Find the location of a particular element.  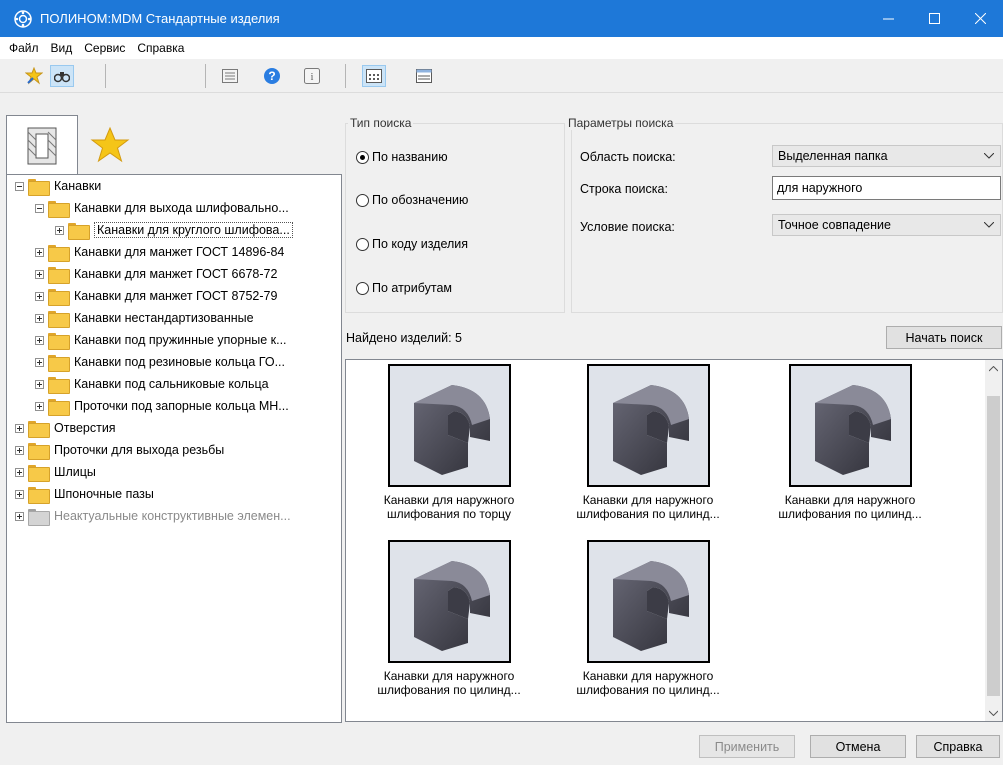

minimize-icon is located at coordinates (888, 19).